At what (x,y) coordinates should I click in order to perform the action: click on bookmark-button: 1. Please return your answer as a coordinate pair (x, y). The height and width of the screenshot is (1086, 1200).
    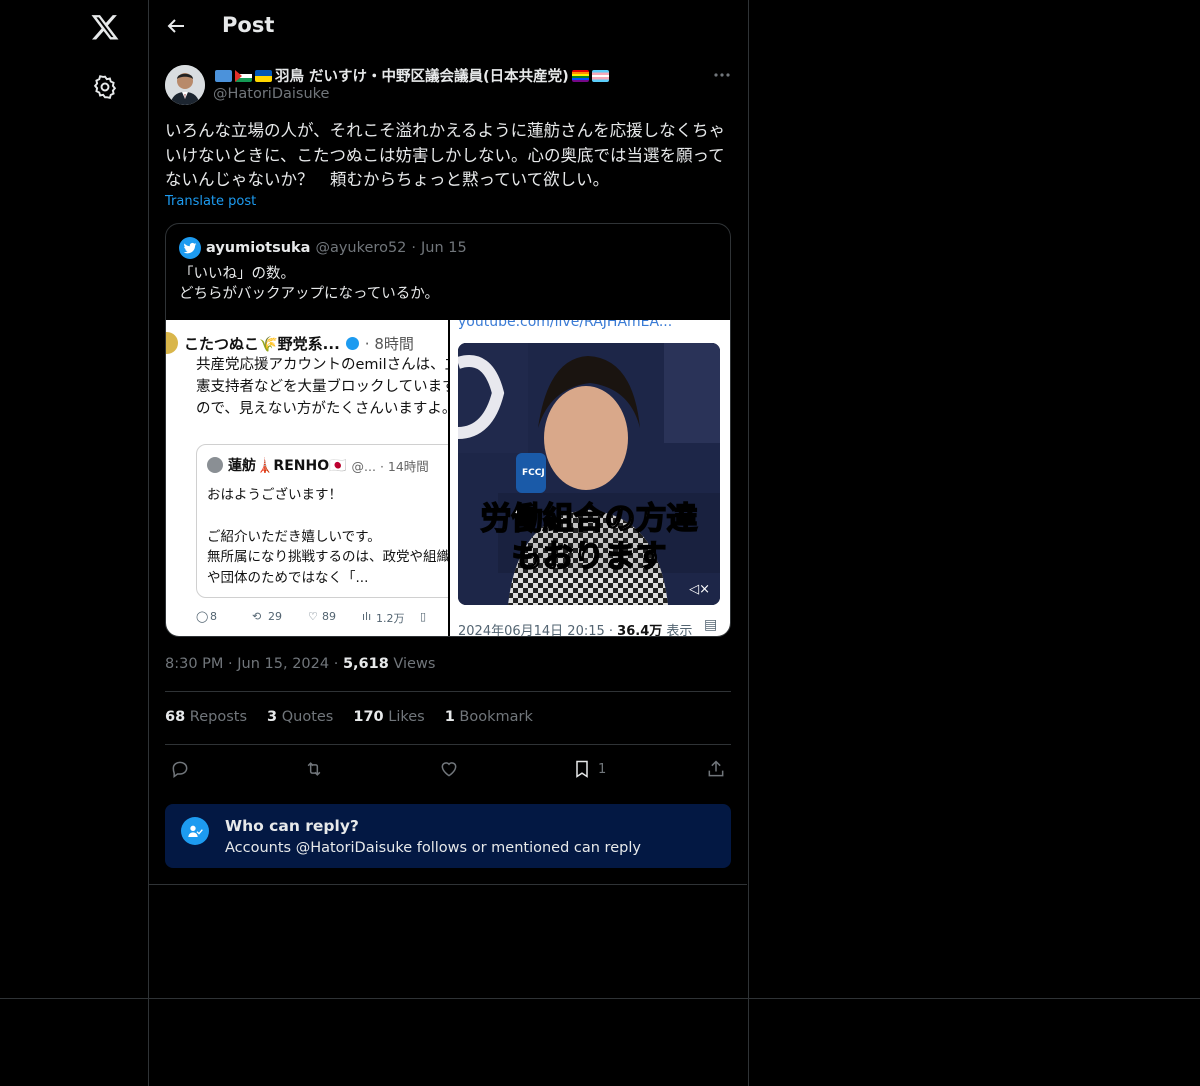
    Looking at the image, I should click on (589, 769).